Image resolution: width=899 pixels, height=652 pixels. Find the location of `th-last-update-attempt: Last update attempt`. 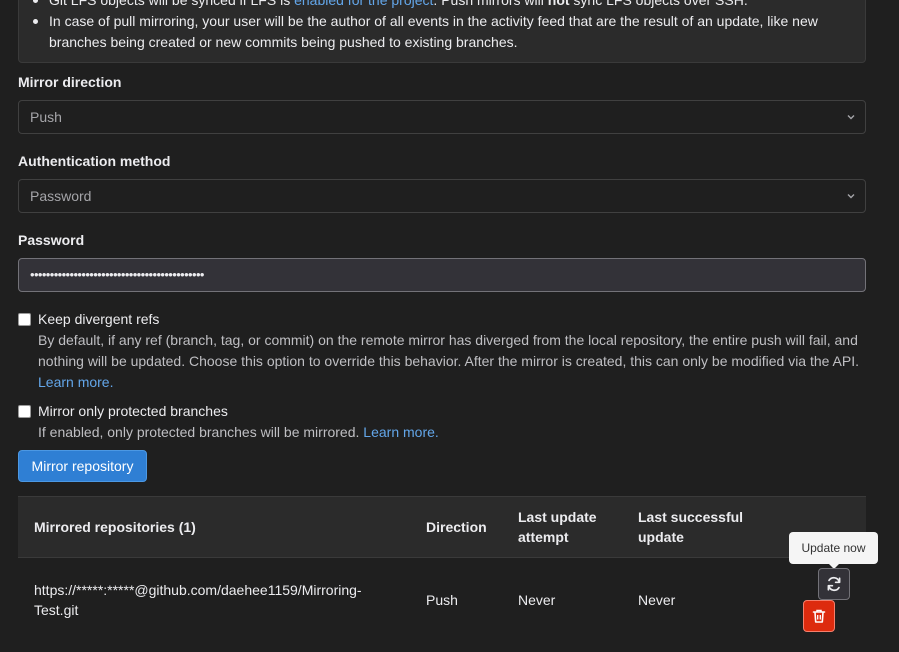

th-last-update-attempt: Last update attempt is located at coordinates (557, 527).